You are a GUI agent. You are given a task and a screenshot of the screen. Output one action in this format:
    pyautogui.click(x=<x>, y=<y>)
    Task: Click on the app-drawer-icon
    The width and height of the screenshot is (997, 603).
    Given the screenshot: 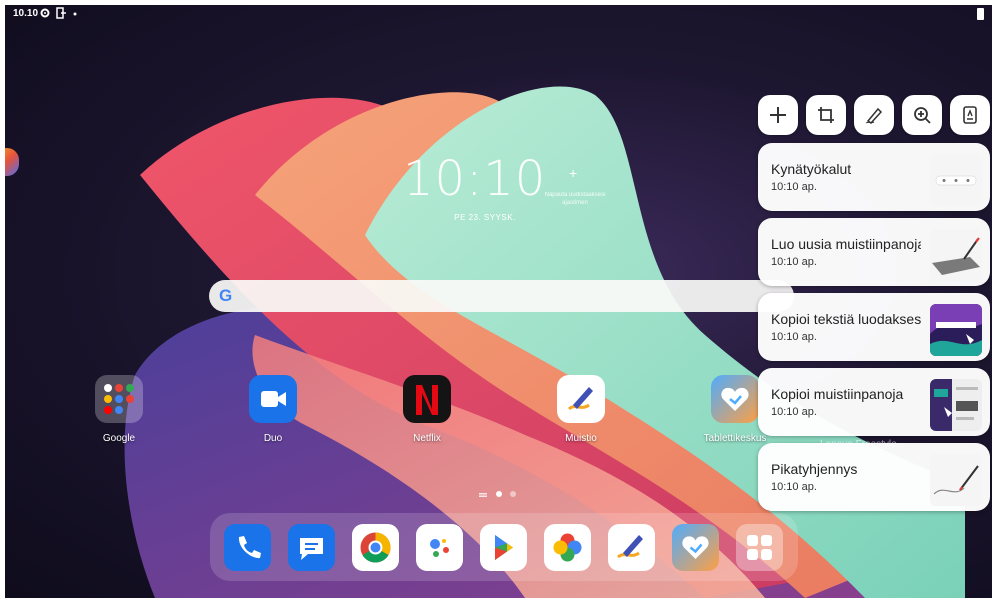 What is the action you would take?
    pyautogui.click(x=759, y=547)
    